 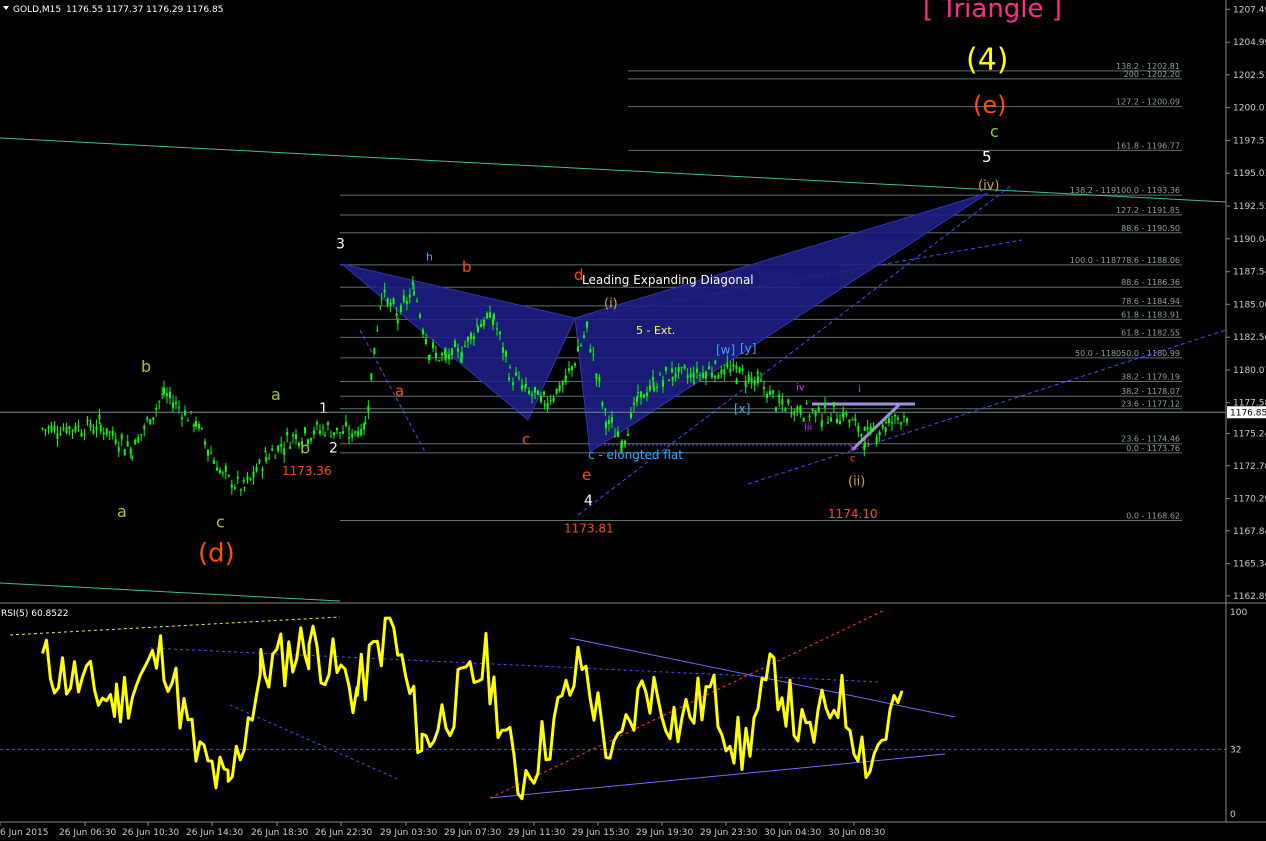 What do you see at coordinates (987, 60) in the screenshot?
I see `wave-label: (4)` at bounding box center [987, 60].